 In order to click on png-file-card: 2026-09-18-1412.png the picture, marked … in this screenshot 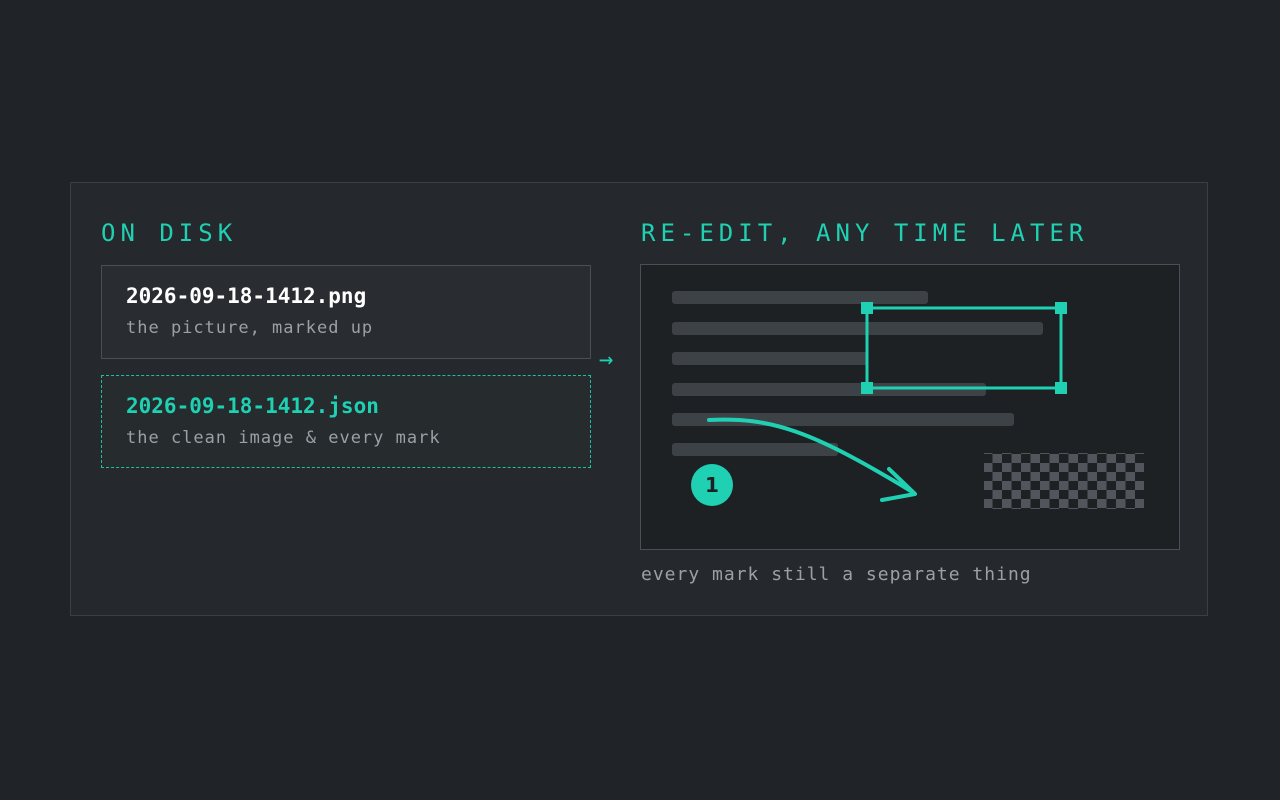, I will do `click(346, 312)`.